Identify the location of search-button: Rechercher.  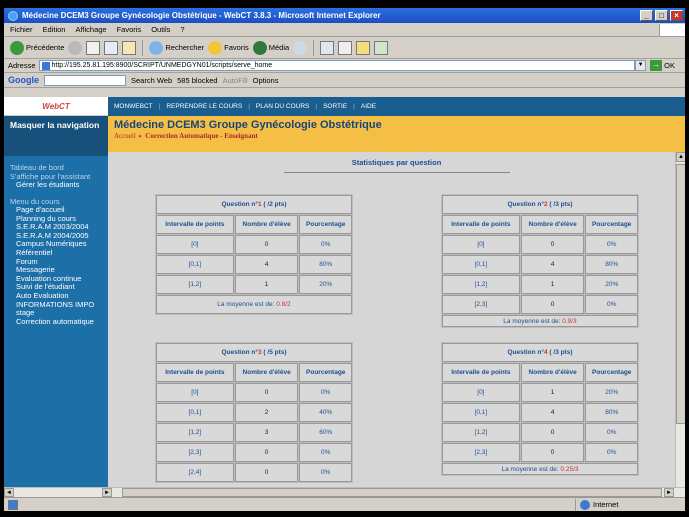
(176, 47).